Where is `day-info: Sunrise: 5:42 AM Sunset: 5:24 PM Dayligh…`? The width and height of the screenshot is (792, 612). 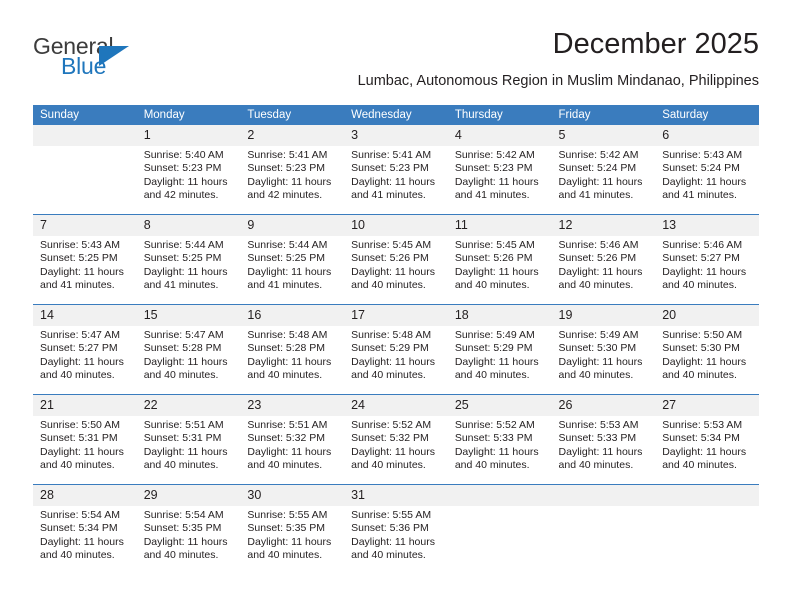 day-info: Sunrise: 5:42 AM Sunset: 5:24 PM Dayligh… is located at coordinates (604, 174).